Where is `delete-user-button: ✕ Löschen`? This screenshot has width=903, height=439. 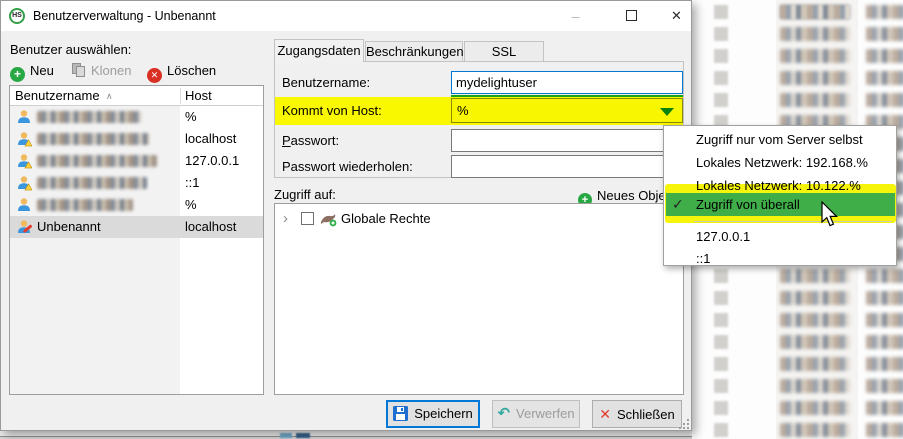 delete-user-button: ✕ Löschen is located at coordinates (181, 72).